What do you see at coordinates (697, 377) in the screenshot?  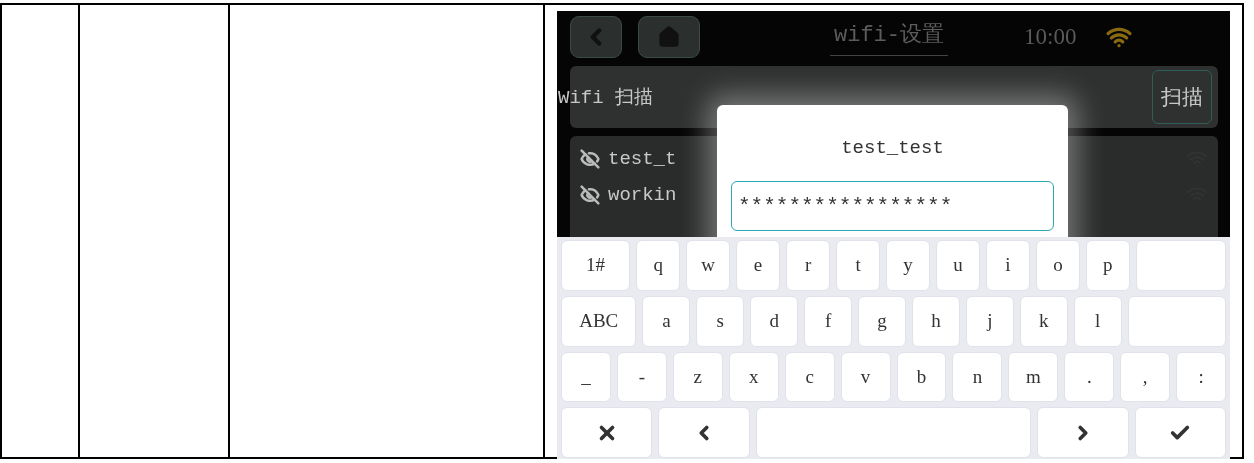 I see `keyboard-key: z` at bounding box center [697, 377].